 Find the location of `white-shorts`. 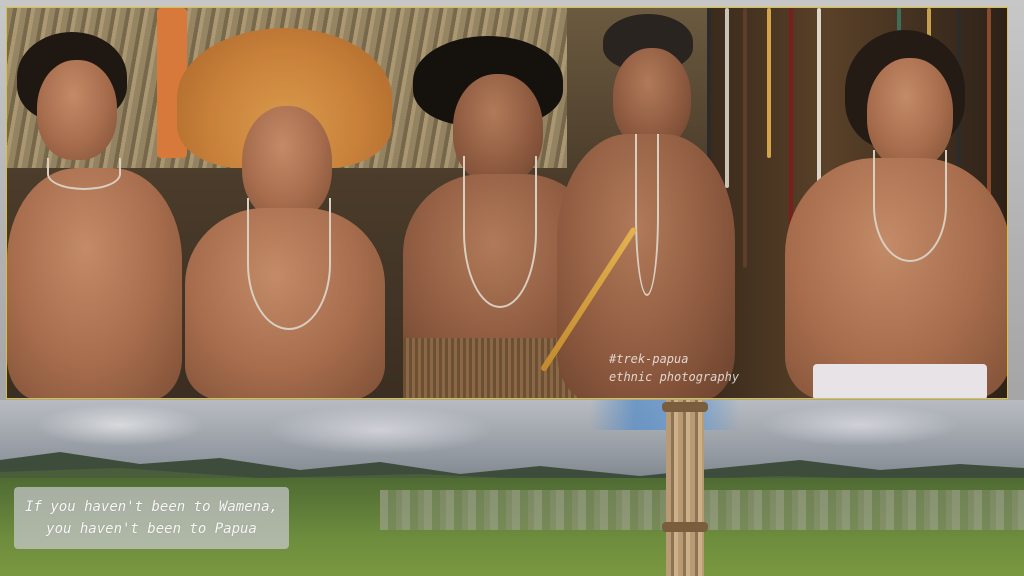

white-shorts is located at coordinates (900, 381).